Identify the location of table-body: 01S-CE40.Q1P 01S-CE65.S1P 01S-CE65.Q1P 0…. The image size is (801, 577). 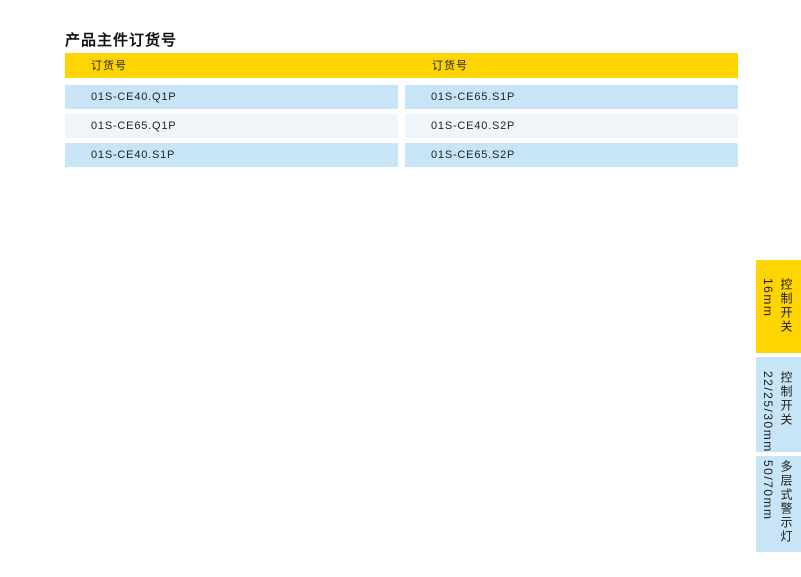
(401, 128).